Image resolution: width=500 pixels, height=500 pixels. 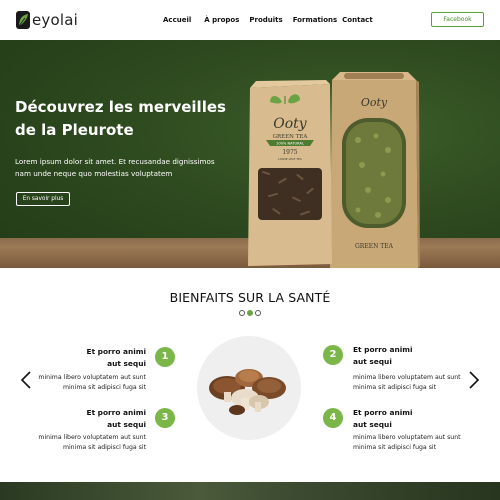 I want to click on tea-package-back: Ooty GREEN TEA, so click(x=375, y=170).